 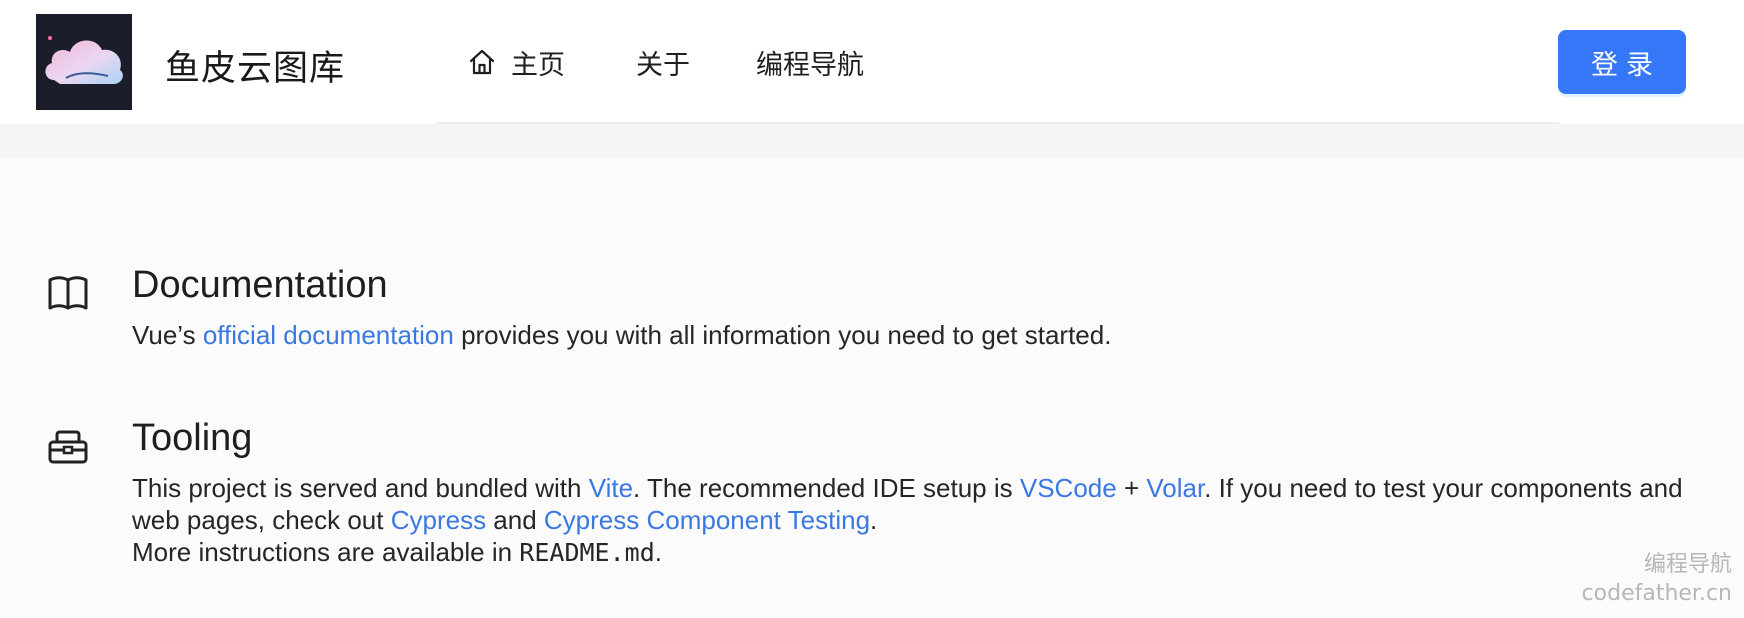 I want to click on nav-item-code-navigation: 编程导航, so click(x=810, y=62).